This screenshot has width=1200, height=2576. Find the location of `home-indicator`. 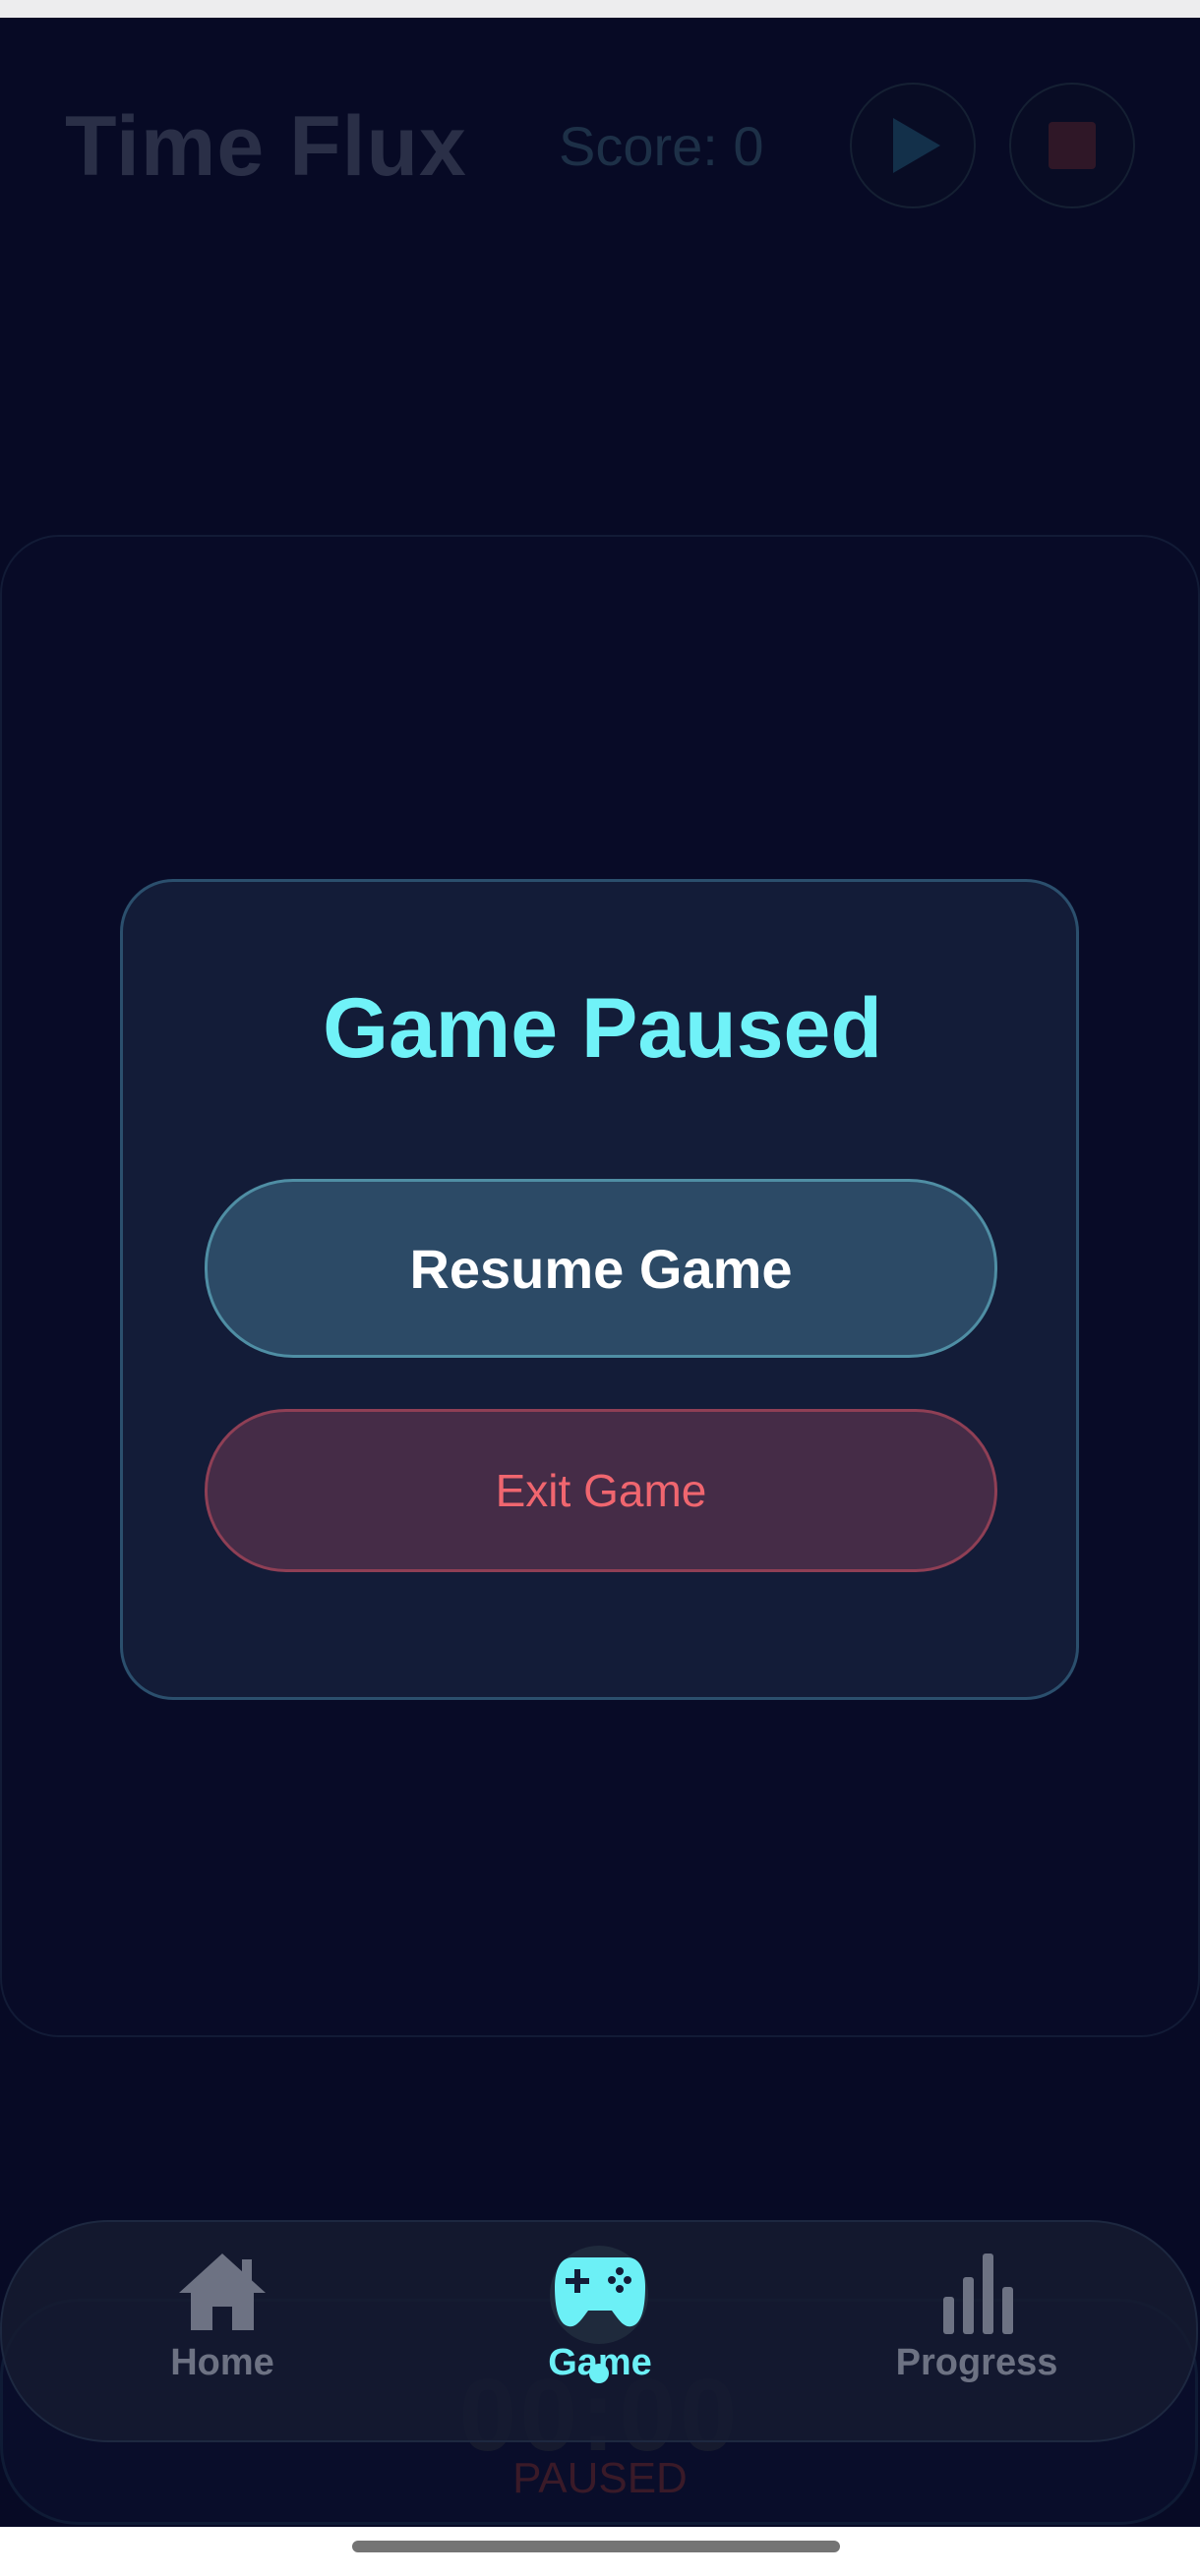

home-indicator is located at coordinates (596, 2546).